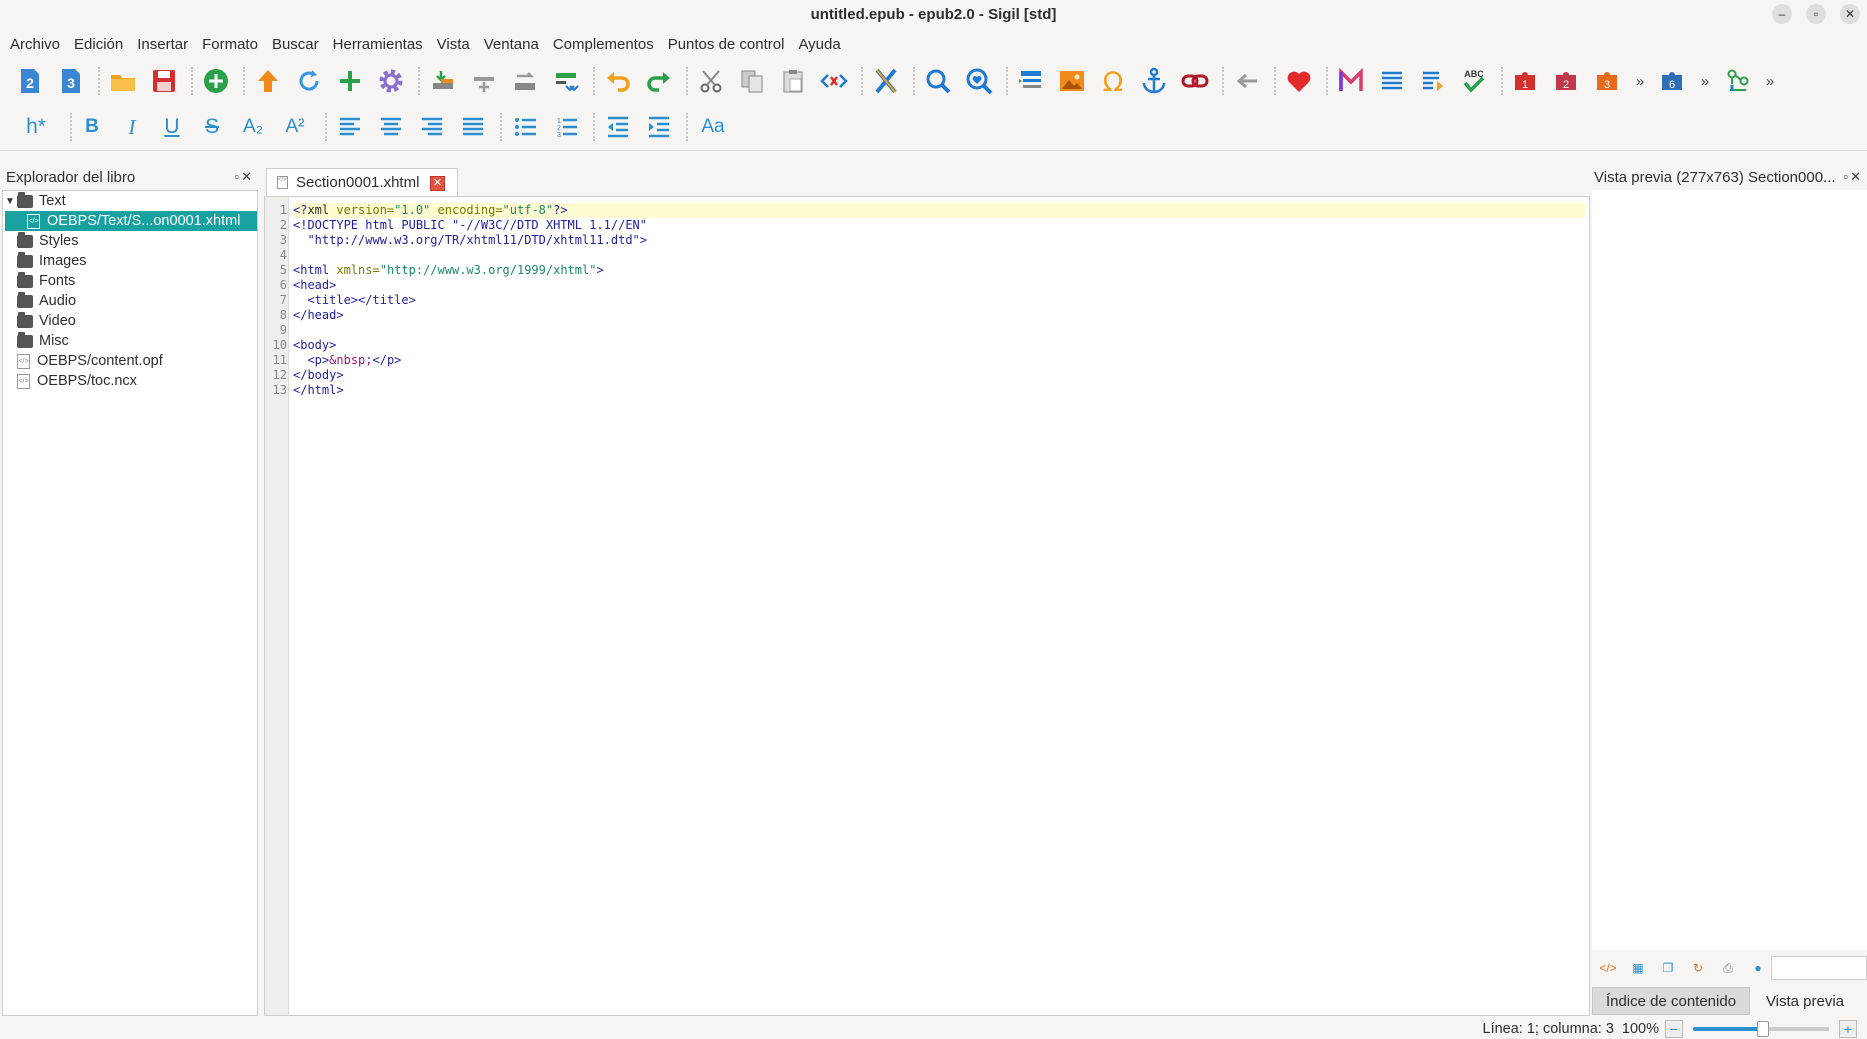  What do you see at coordinates (1638, 968) in the screenshot?
I see `select-all-icon: ▦` at bounding box center [1638, 968].